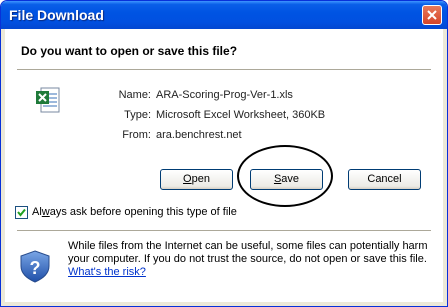 Image resolution: width=448 pixels, height=307 pixels. Describe the element at coordinates (224, 15) in the screenshot. I see `title-bar: File Download` at that location.